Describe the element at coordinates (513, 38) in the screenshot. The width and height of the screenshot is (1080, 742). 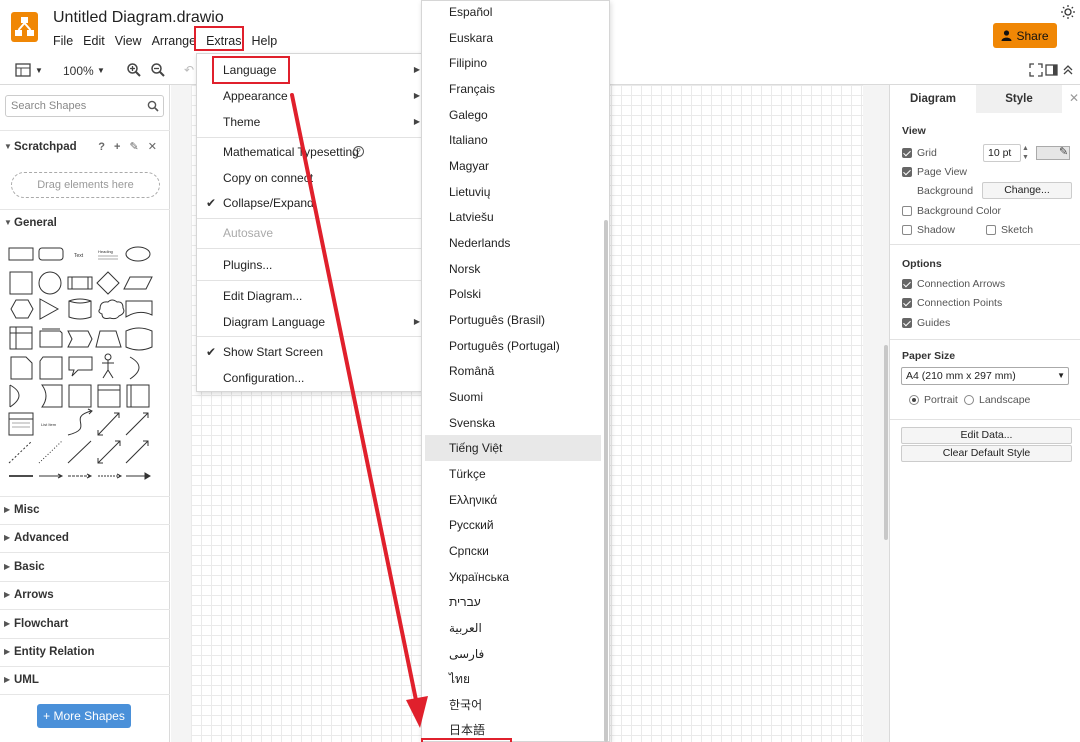
I see `language-option: Euskara` at that location.